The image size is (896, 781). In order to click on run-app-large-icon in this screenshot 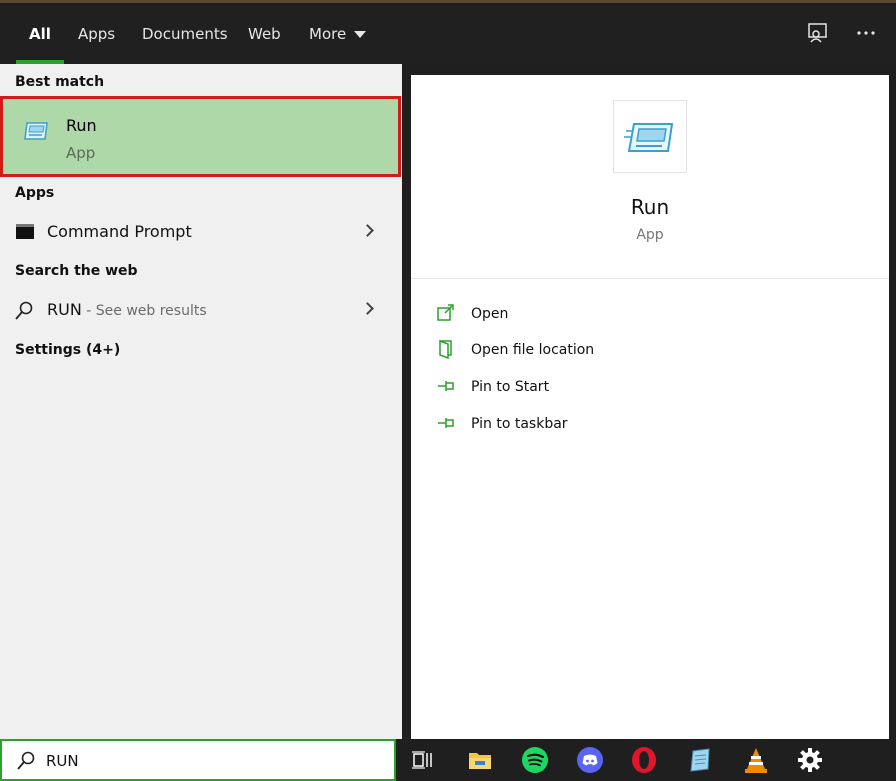, I will do `click(650, 136)`.